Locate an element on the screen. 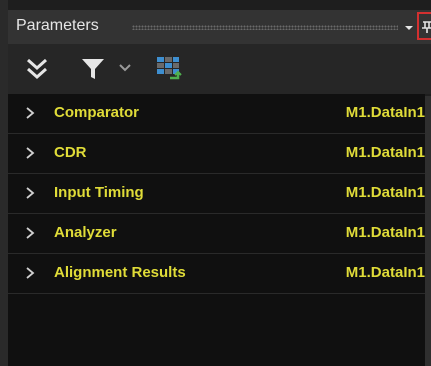 Image resolution: width=431 pixels, height=366 pixels. drag-grip is located at coordinates (265, 27).